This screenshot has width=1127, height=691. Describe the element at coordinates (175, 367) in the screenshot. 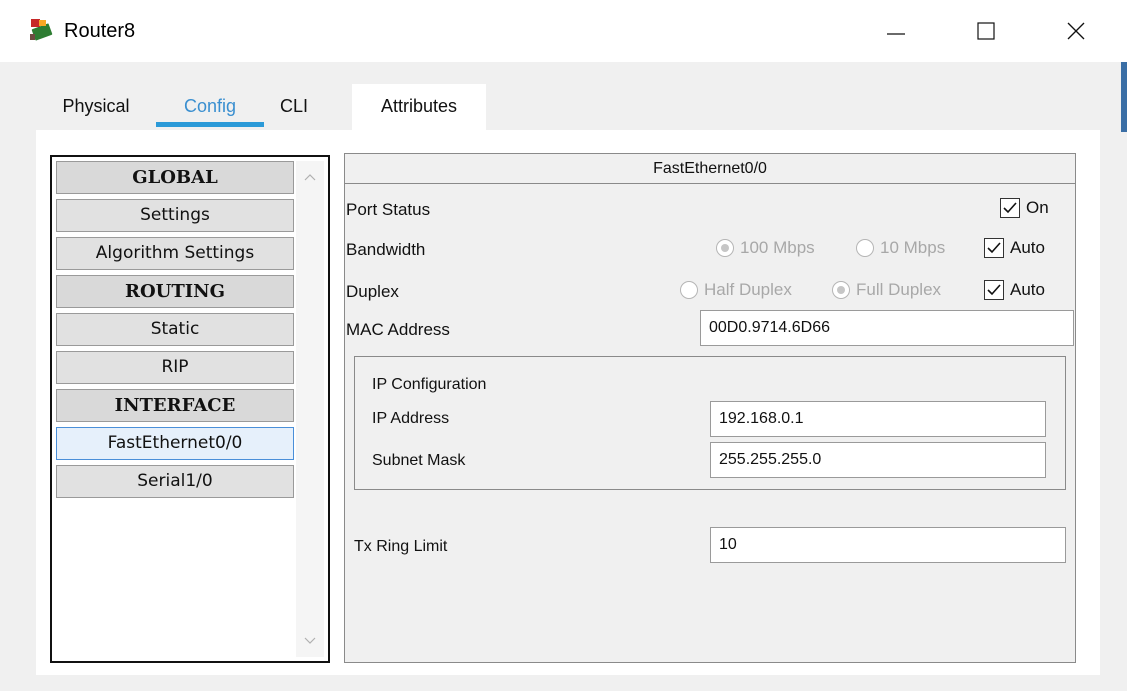

I see `nav-item-rip: RIP` at that location.